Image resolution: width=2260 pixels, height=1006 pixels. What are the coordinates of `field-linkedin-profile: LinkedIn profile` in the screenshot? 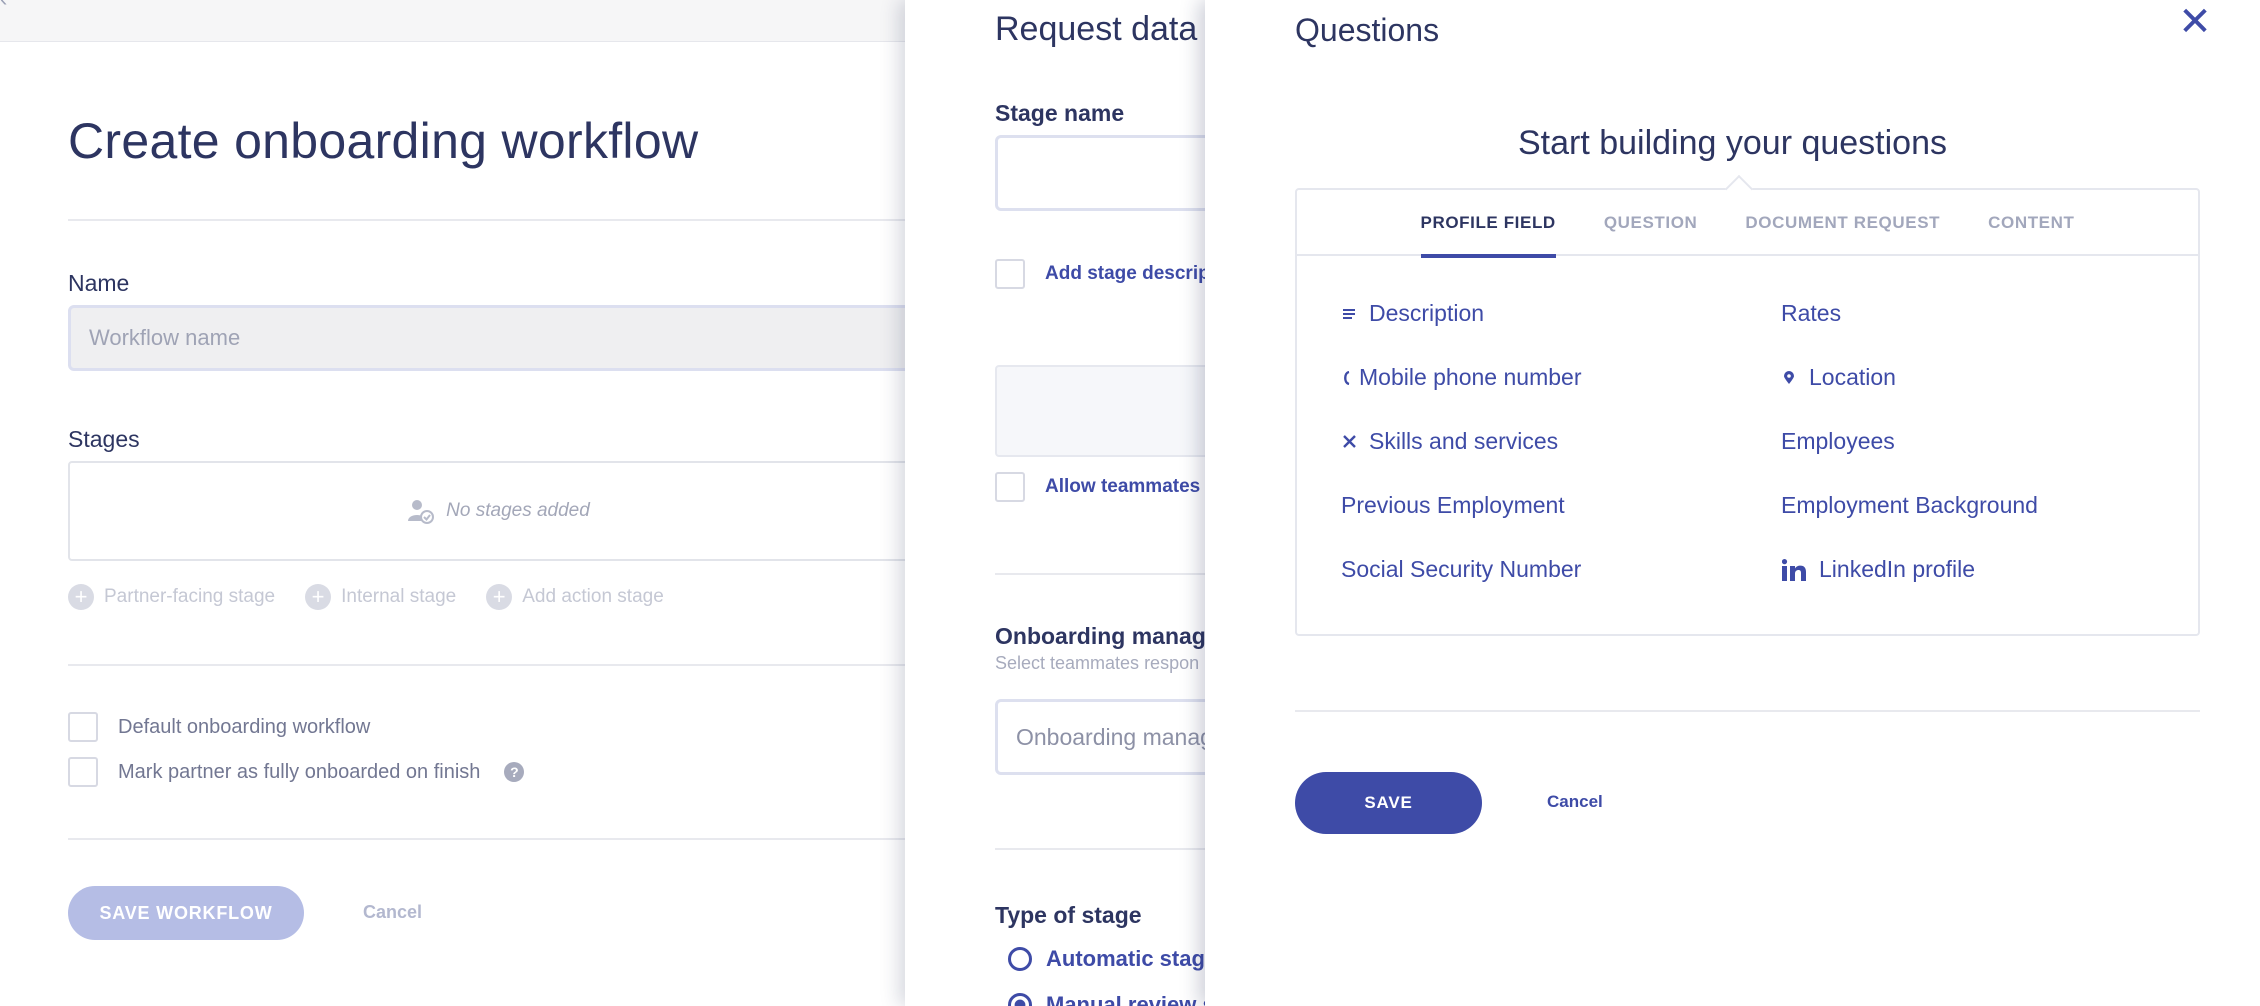 It's located at (1878, 569).